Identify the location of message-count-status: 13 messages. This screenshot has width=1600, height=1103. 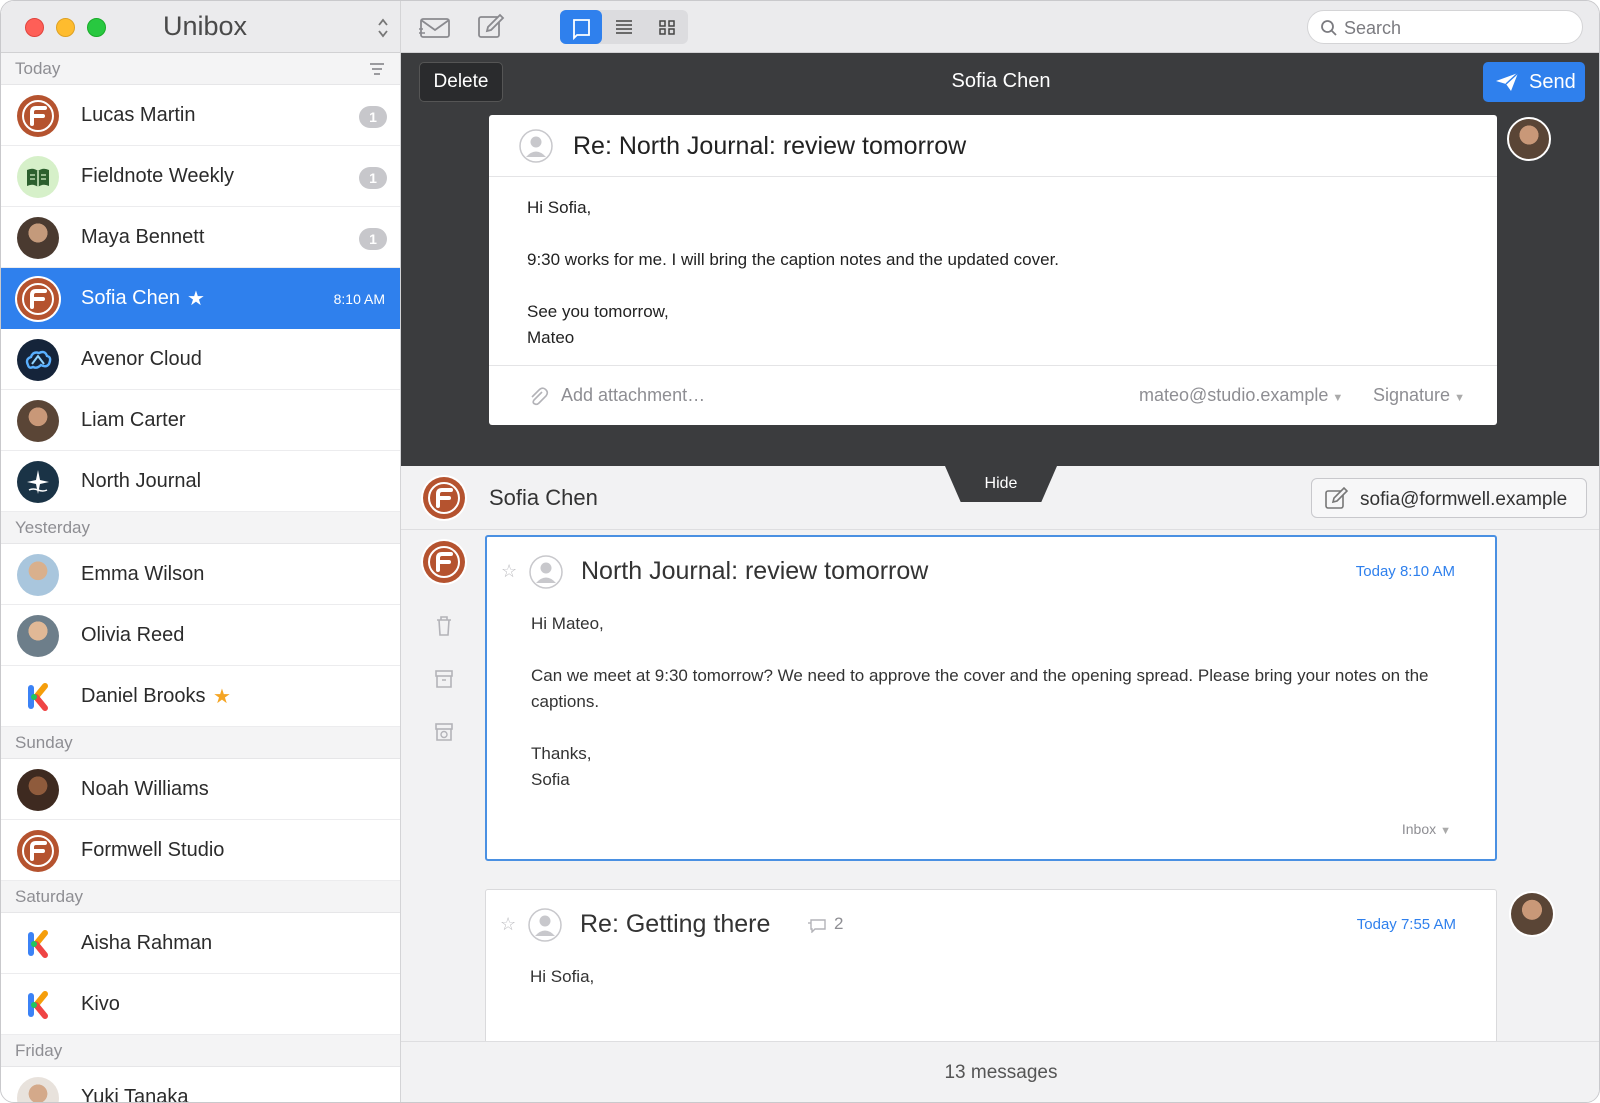
(1000, 1071).